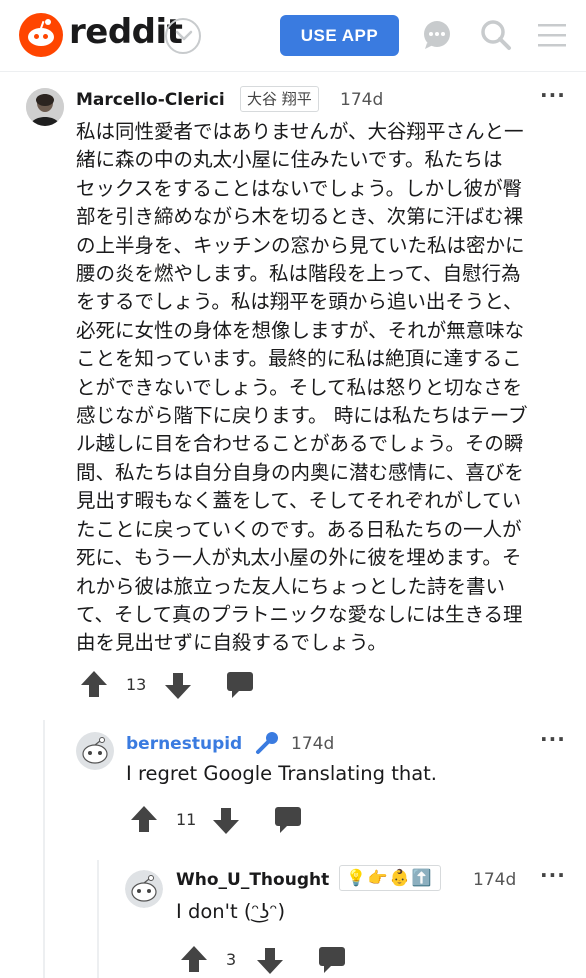 Image resolution: width=586 pixels, height=978 pixels. What do you see at coordinates (184, 744) in the screenshot?
I see `comment-username: bernestupid` at bounding box center [184, 744].